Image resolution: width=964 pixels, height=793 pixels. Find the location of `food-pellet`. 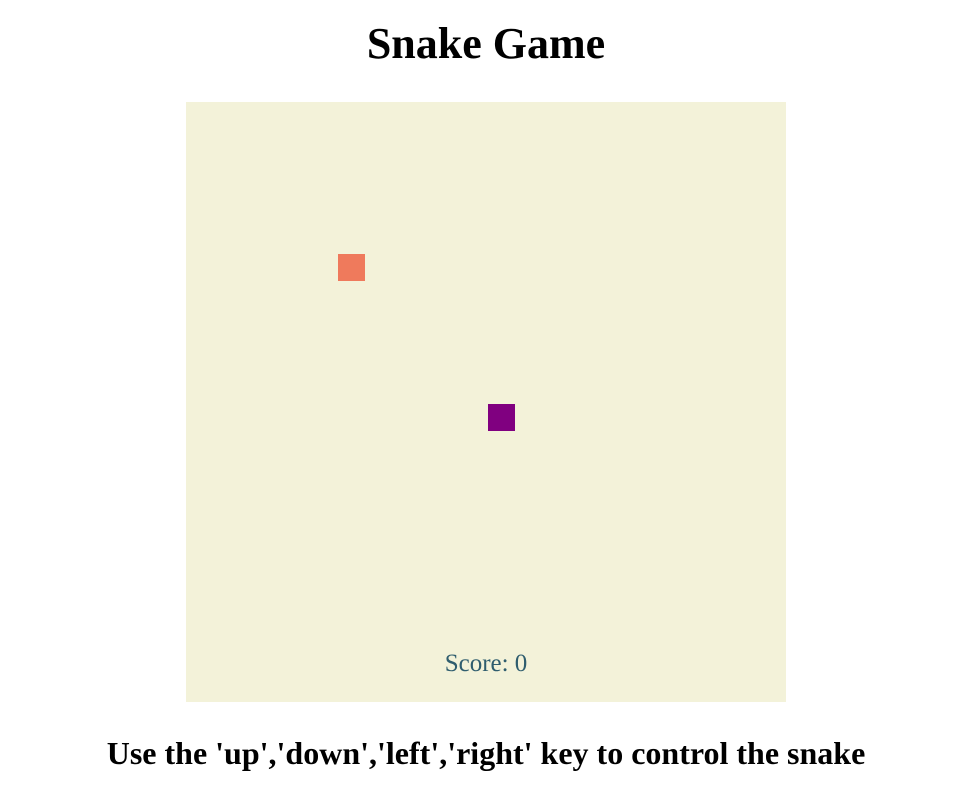

food-pellet is located at coordinates (351, 267).